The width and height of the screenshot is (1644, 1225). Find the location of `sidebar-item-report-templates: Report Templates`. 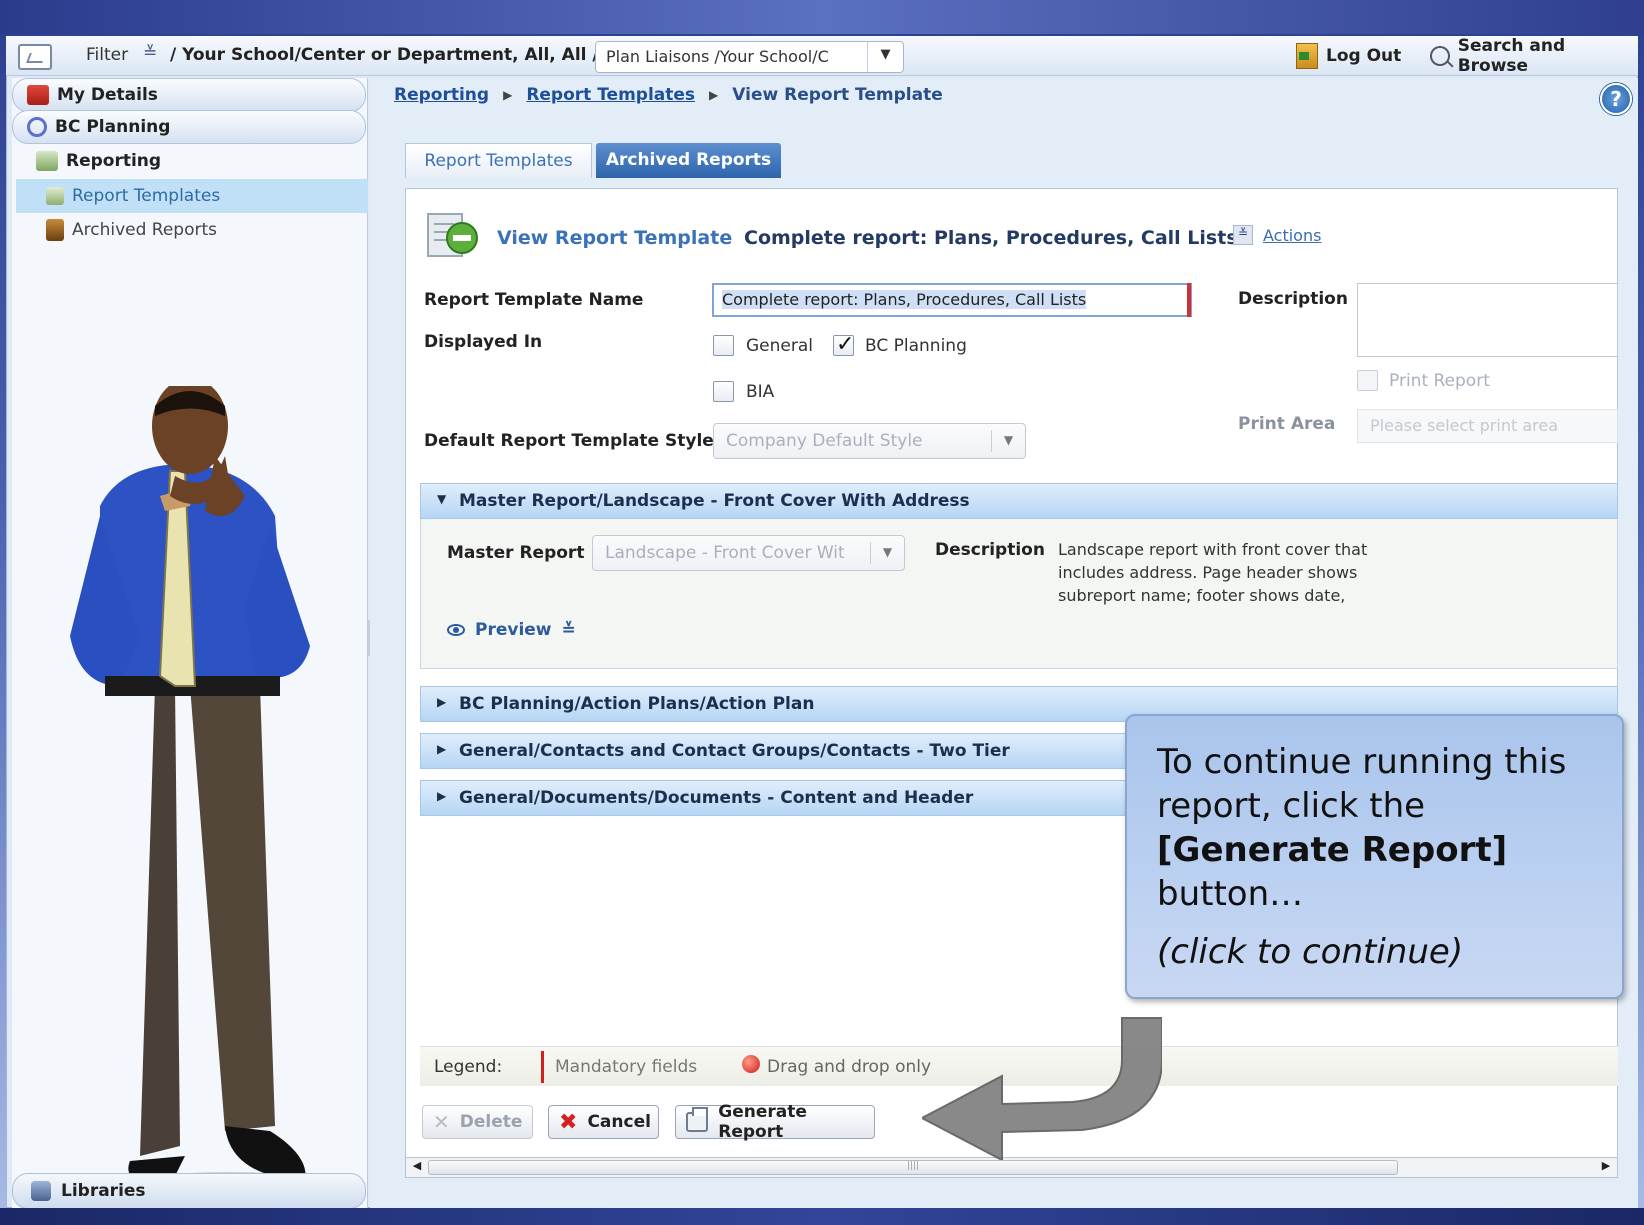

sidebar-item-report-templates: Report Templates is located at coordinates (192, 196).